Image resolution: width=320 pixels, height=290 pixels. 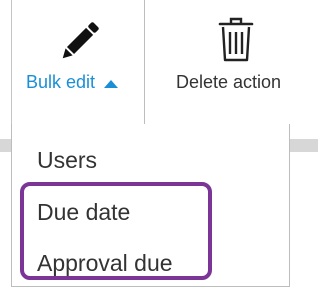 I want to click on menu-item-users: Users, so click(x=67, y=160).